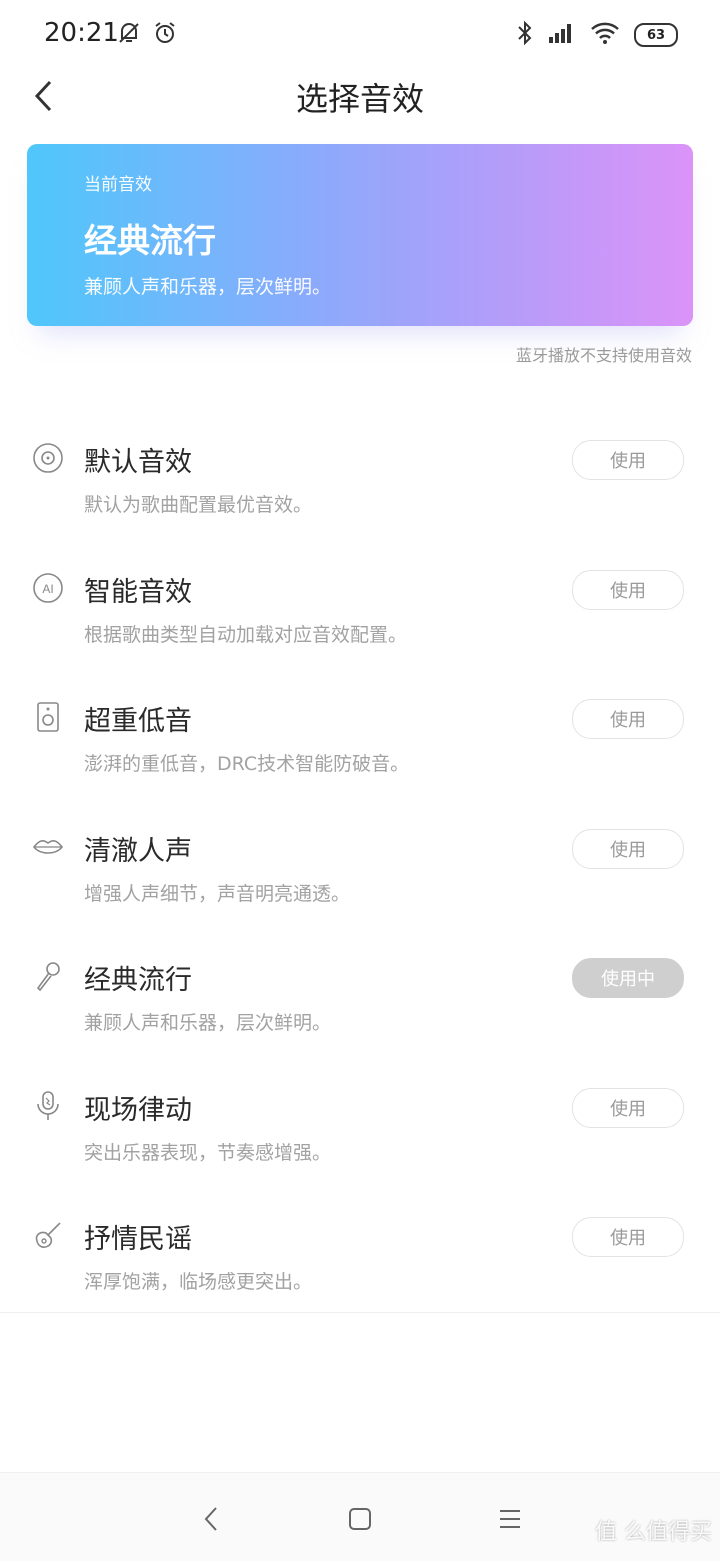 This screenshot has height=1561, width=720. What do you see at coordinates (48, 458) in the screenshot?
I see `disc-icon` at bounding box center [48, 458].